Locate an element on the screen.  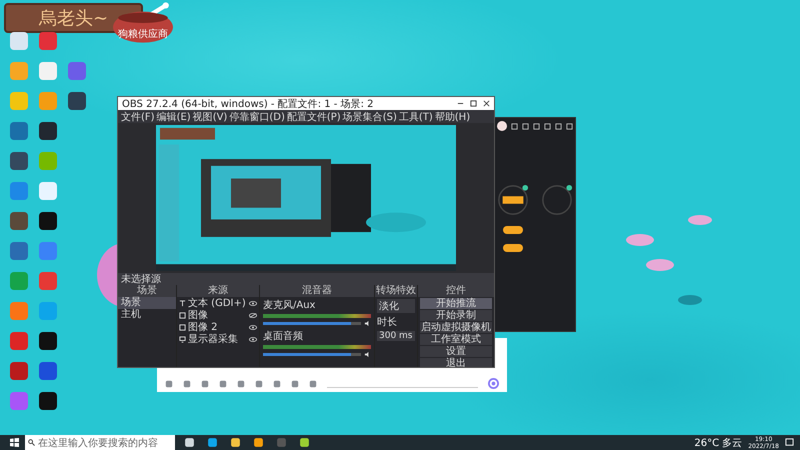
control-button: 退出 is located at coordinates (456, 362).